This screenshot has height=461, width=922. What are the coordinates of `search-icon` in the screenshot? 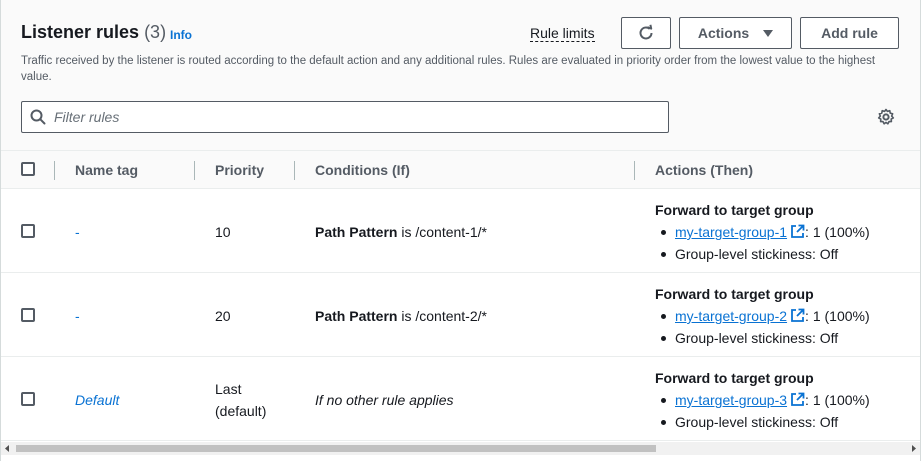 It's located at (38, 117).